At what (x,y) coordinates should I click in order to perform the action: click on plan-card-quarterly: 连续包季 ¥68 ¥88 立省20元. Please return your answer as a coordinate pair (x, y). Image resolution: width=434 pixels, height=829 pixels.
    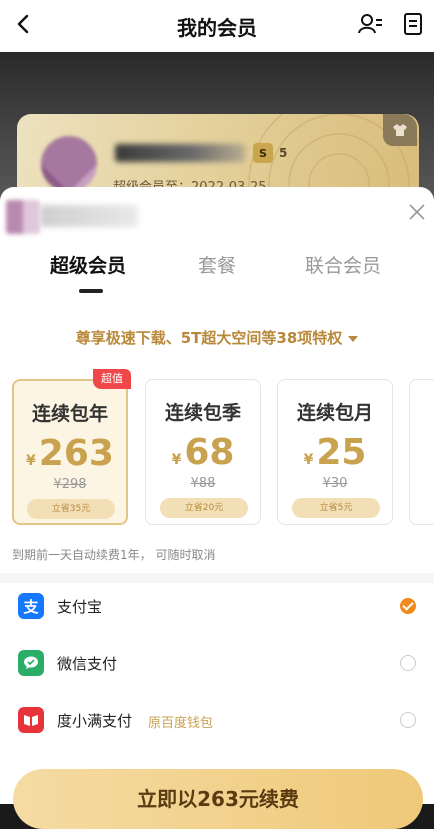
    Looking at the image, I should click on (203, 452).